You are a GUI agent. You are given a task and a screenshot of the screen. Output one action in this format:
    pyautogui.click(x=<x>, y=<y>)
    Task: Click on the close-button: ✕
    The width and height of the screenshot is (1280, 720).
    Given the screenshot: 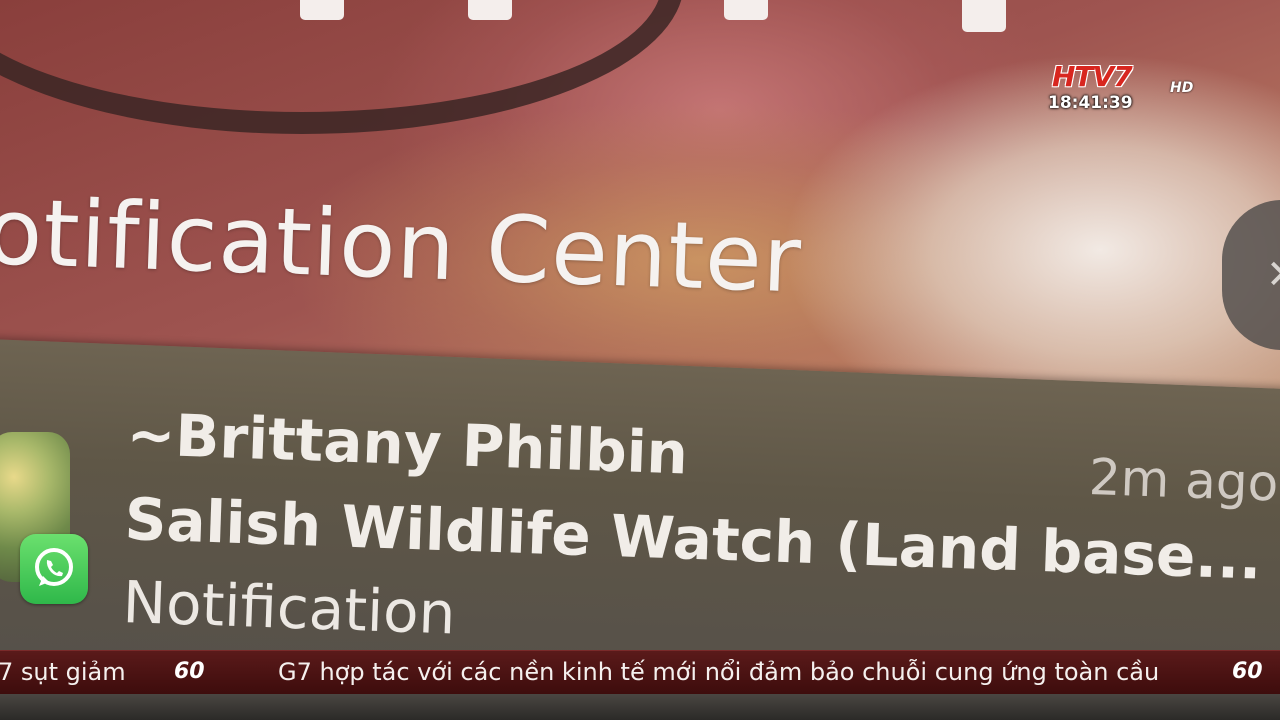 What is the action you would take?
    pyautogui.click(x=1251, y=275)
    